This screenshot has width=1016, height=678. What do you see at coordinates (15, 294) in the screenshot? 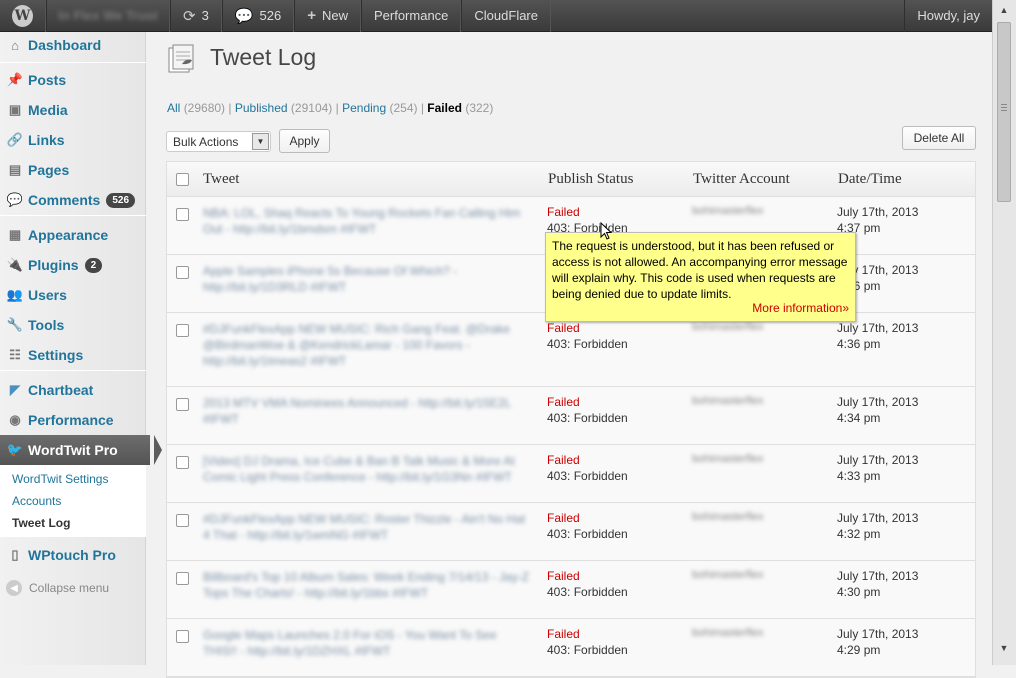
I see `users-icon: 👥` at bounding box center [15, 294].